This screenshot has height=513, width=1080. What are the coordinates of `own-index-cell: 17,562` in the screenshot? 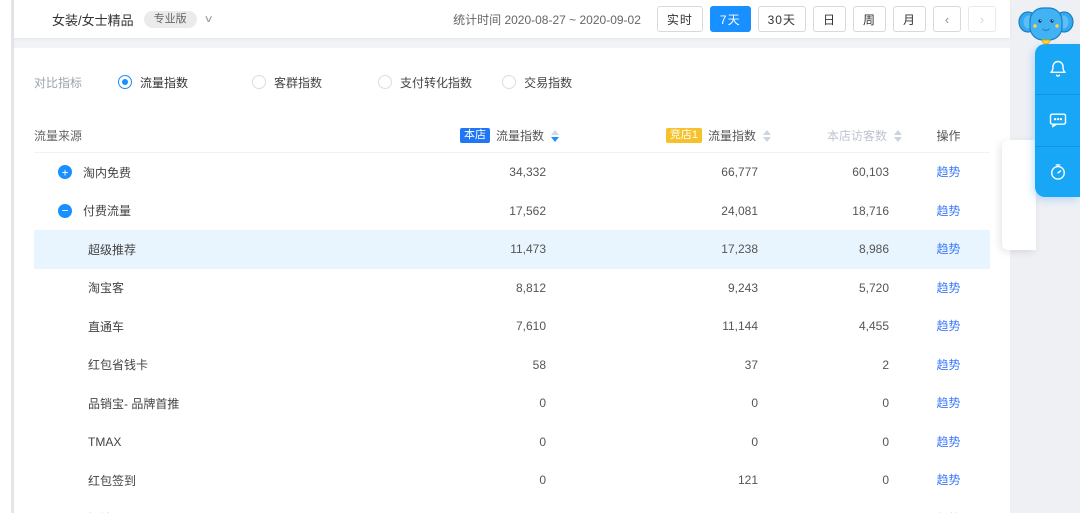 It's located at (527, 210).